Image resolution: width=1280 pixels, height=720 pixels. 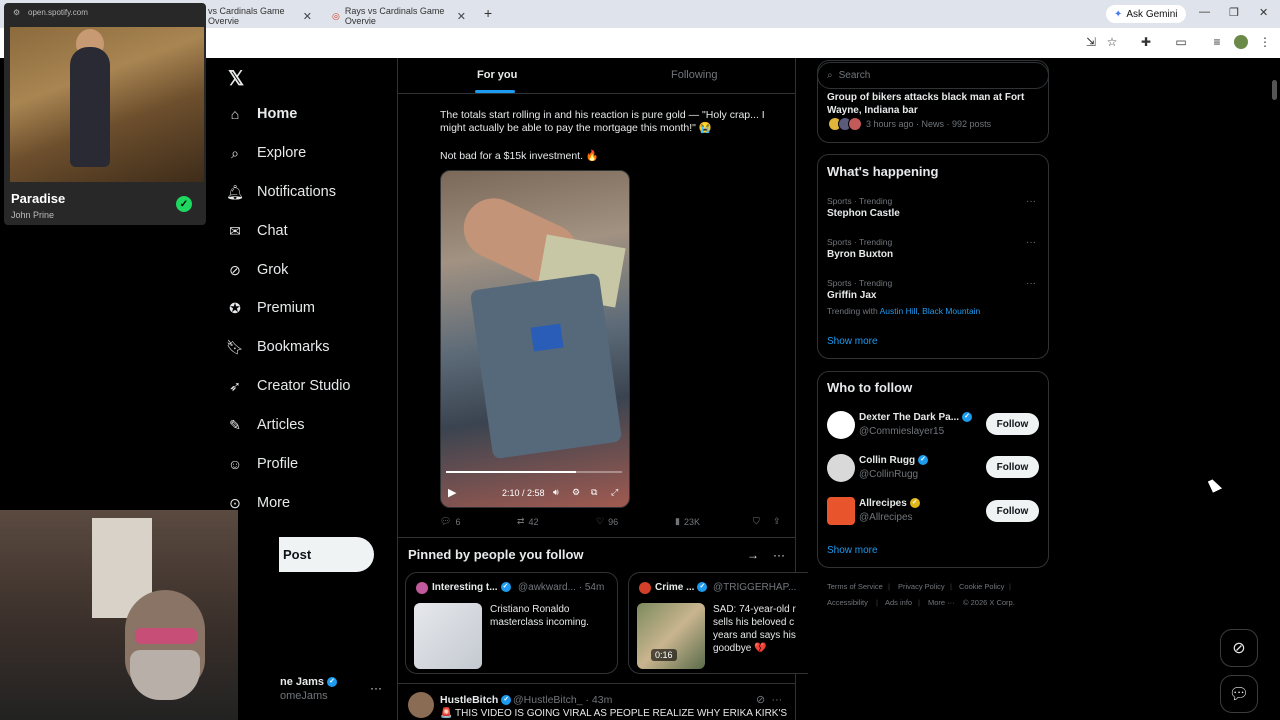 What do you see at coordinates (847, 602) in the screenshot?
I see `footer-link: Accessibility` at bounding box center [847, 602].